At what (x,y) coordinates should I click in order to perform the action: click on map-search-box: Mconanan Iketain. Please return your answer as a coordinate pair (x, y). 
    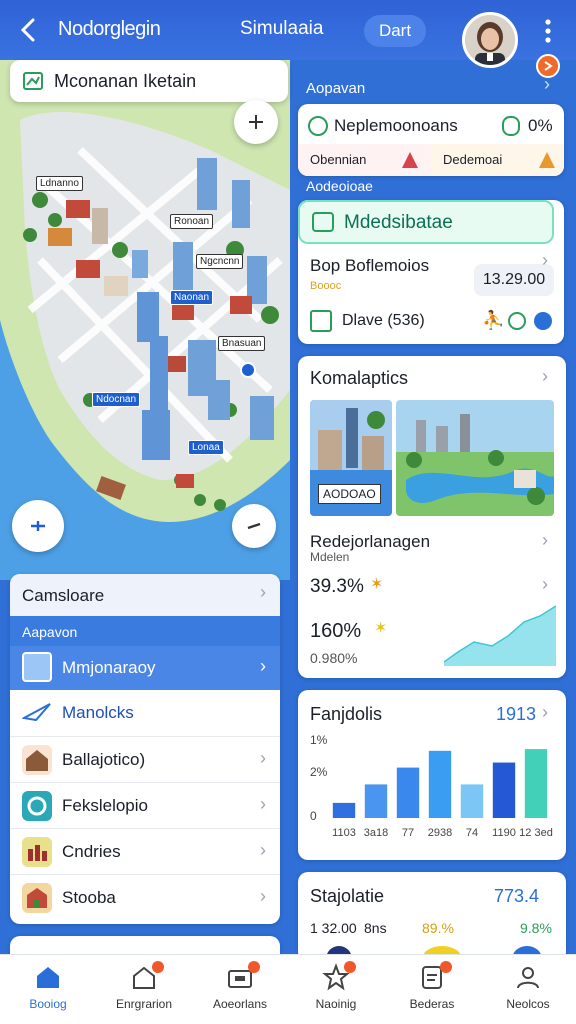
    Looking at the image, I should click on (149, 81).